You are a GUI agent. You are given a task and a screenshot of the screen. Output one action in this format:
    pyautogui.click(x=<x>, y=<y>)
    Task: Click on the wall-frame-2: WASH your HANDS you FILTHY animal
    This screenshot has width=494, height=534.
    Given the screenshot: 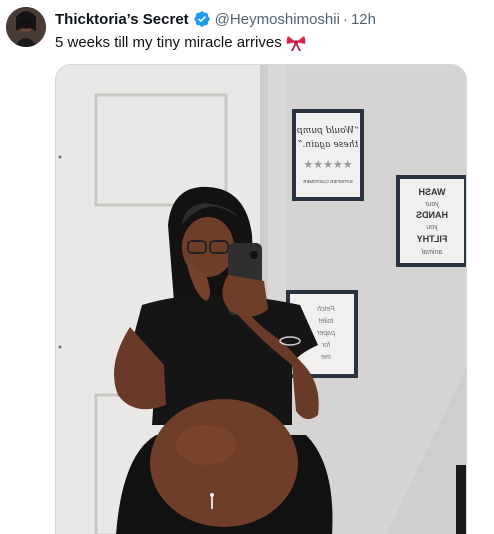 What is the action you would take?
    pyautogui.click(x=431, y=221)
    